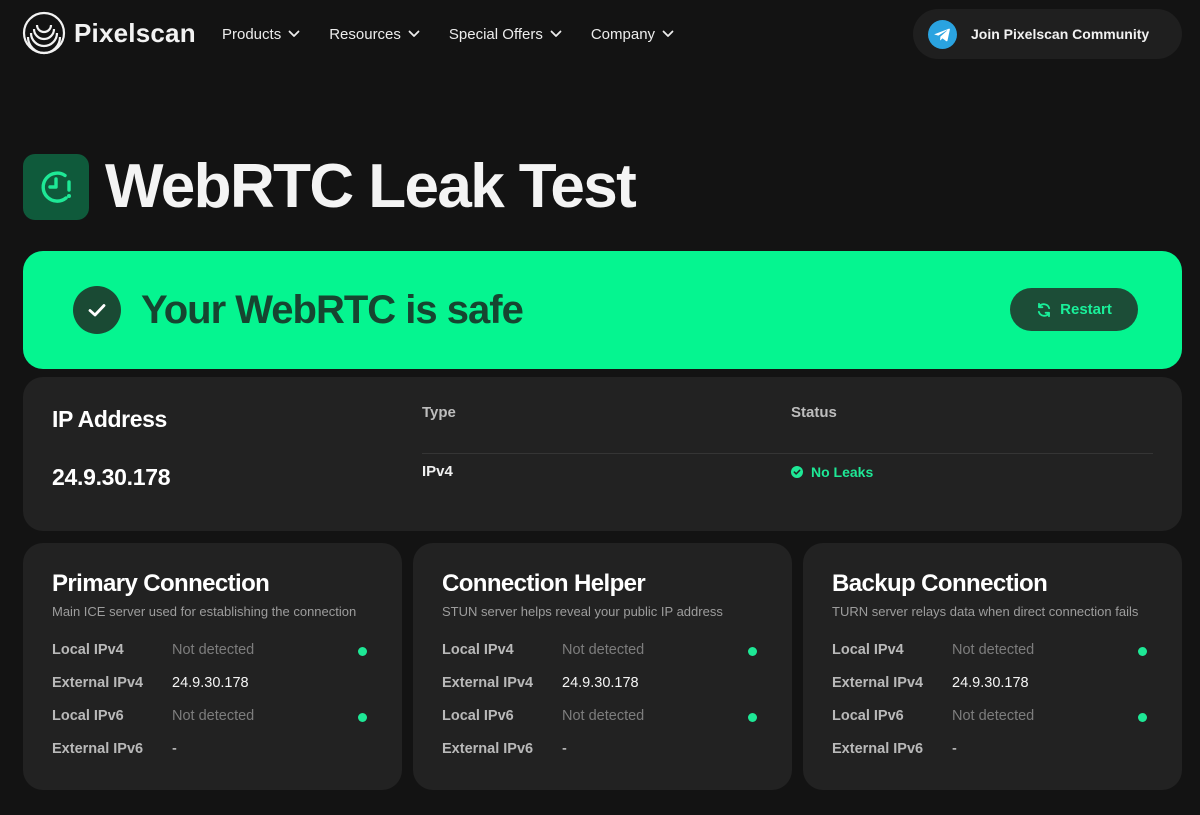  Describe the element at coordinates (135, 32) in the screenshot. I see `brand-name: Pixelscan` at that location.